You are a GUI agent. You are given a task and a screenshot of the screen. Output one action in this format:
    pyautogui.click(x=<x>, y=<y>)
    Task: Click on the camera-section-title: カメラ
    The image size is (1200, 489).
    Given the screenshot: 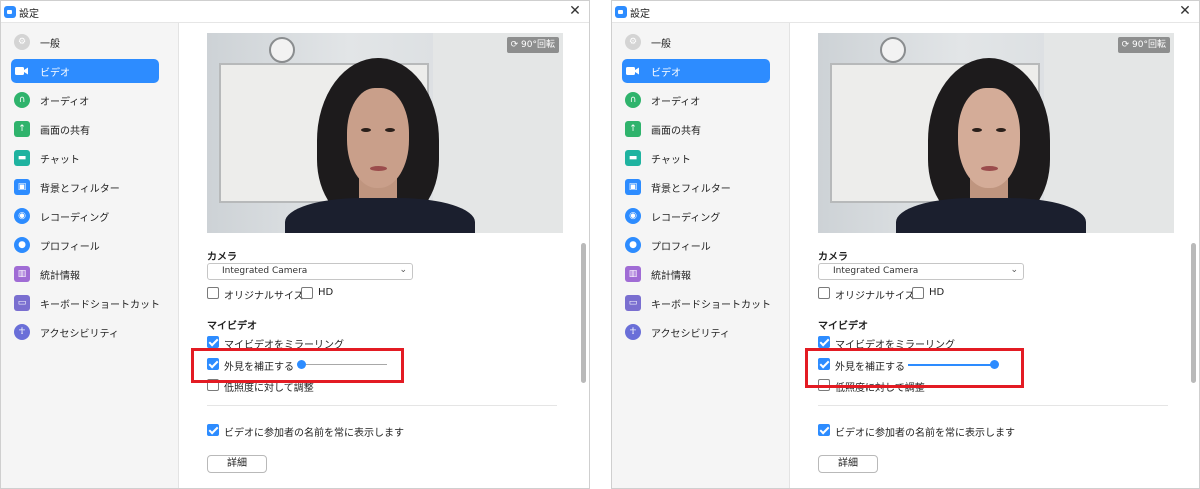 What is the action you would take?
    pyautogui.click(x=833, y=257)
    